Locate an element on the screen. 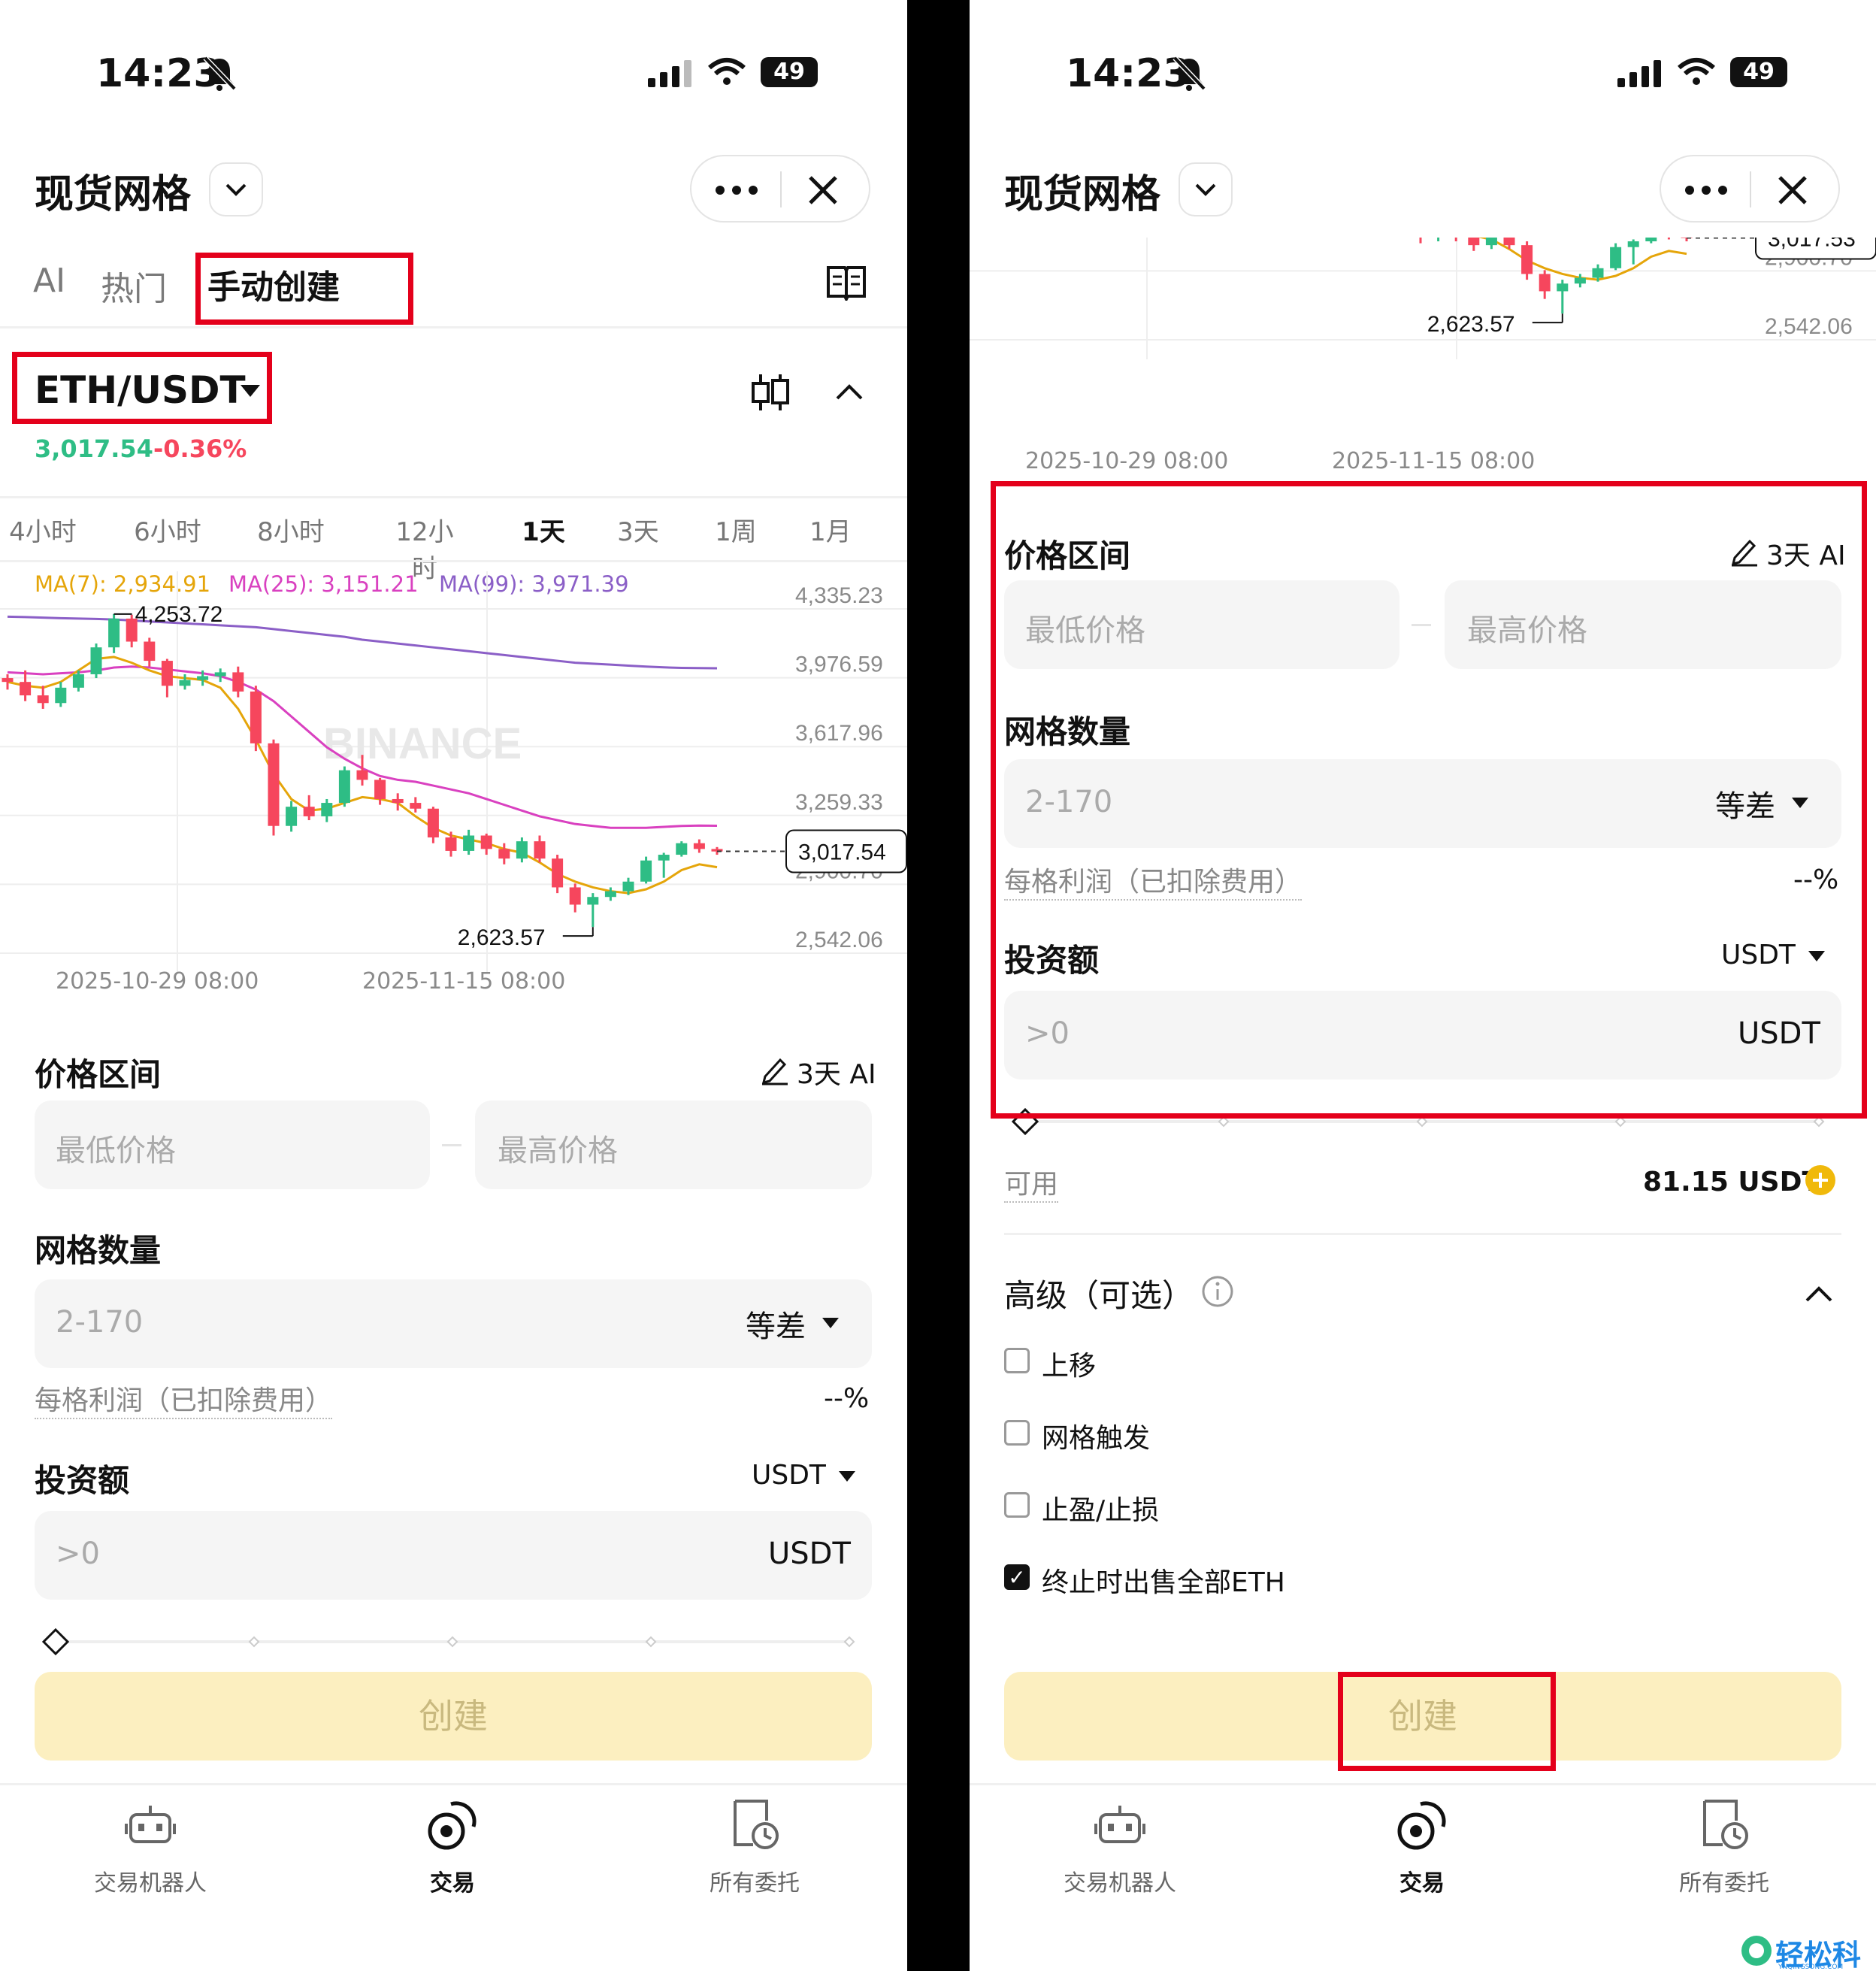 This screenshot has height=1971, width=1876. tf-8h: 8小时 is located at coordinates (291, 529).